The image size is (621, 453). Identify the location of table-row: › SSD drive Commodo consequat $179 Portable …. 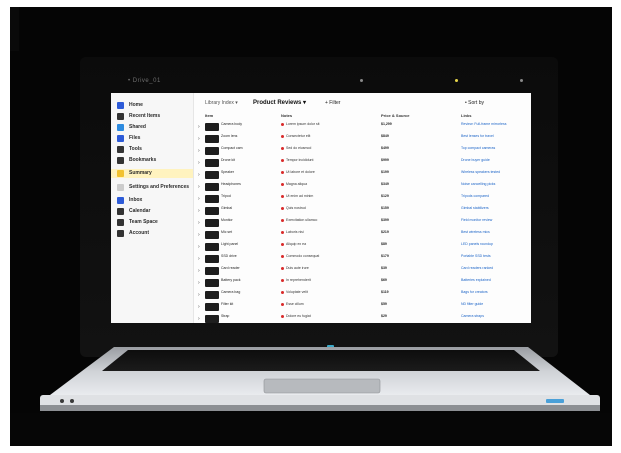
(363, 259).